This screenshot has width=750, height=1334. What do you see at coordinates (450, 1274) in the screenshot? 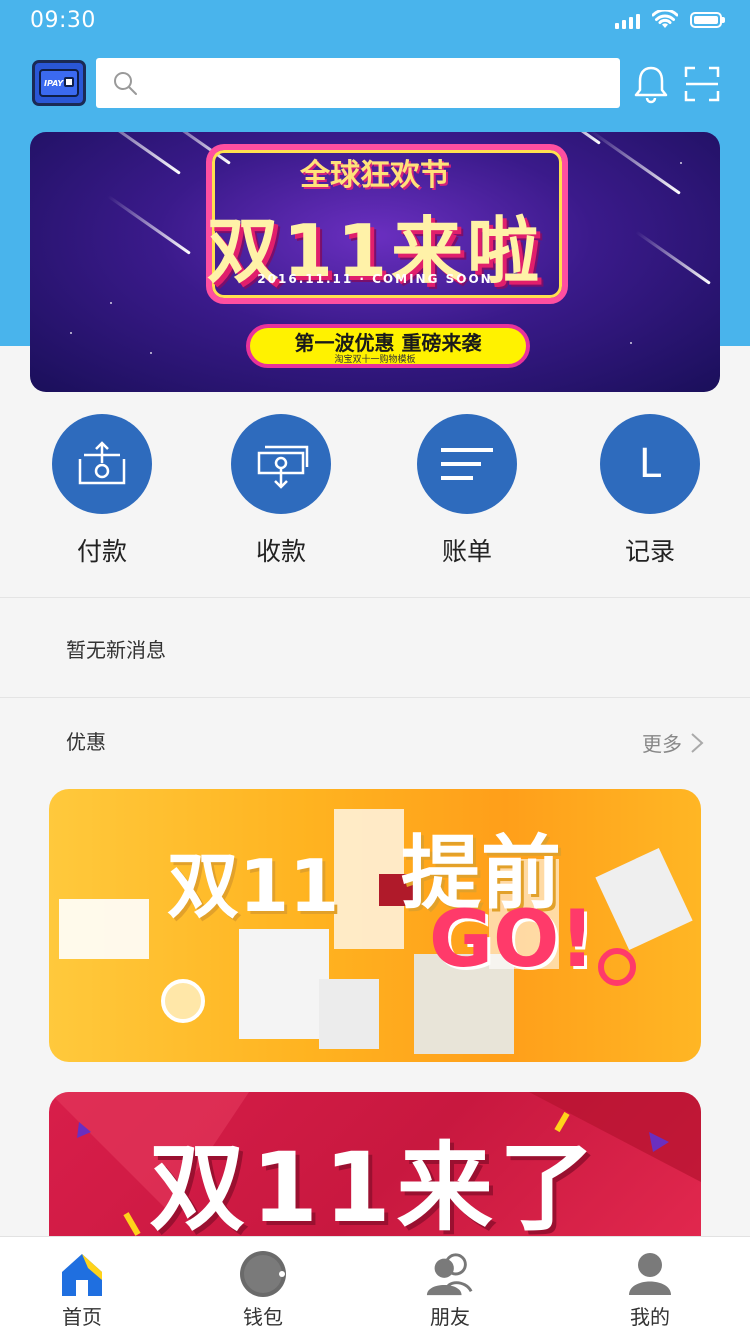
I see `friends-icon` at bounding box center [450, 1274].